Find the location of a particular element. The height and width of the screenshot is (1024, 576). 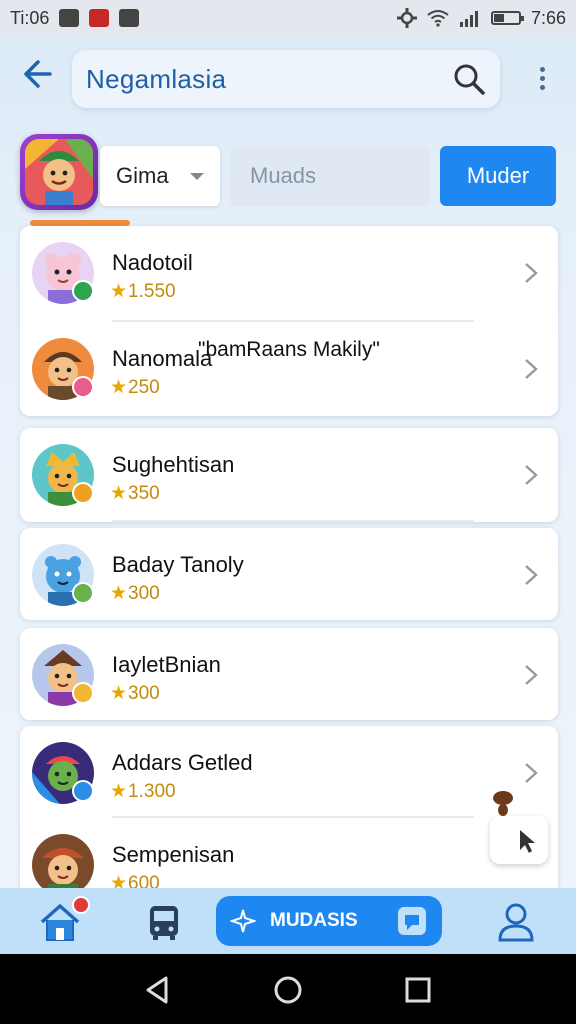

list-item: Nanomala ★250 is located at coordinates (289, 369).